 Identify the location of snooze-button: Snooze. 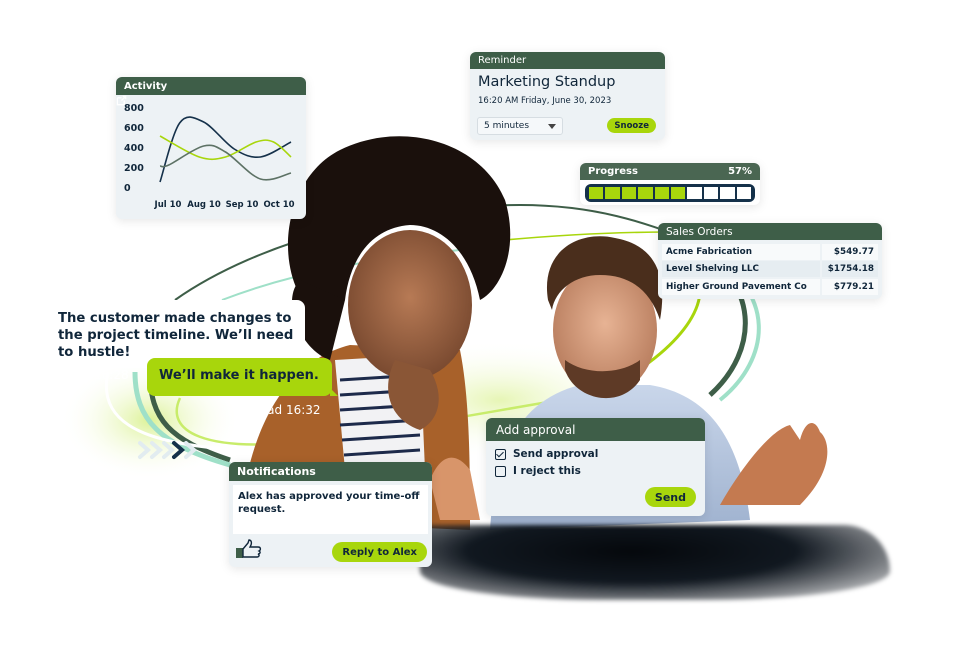
(631, 125).